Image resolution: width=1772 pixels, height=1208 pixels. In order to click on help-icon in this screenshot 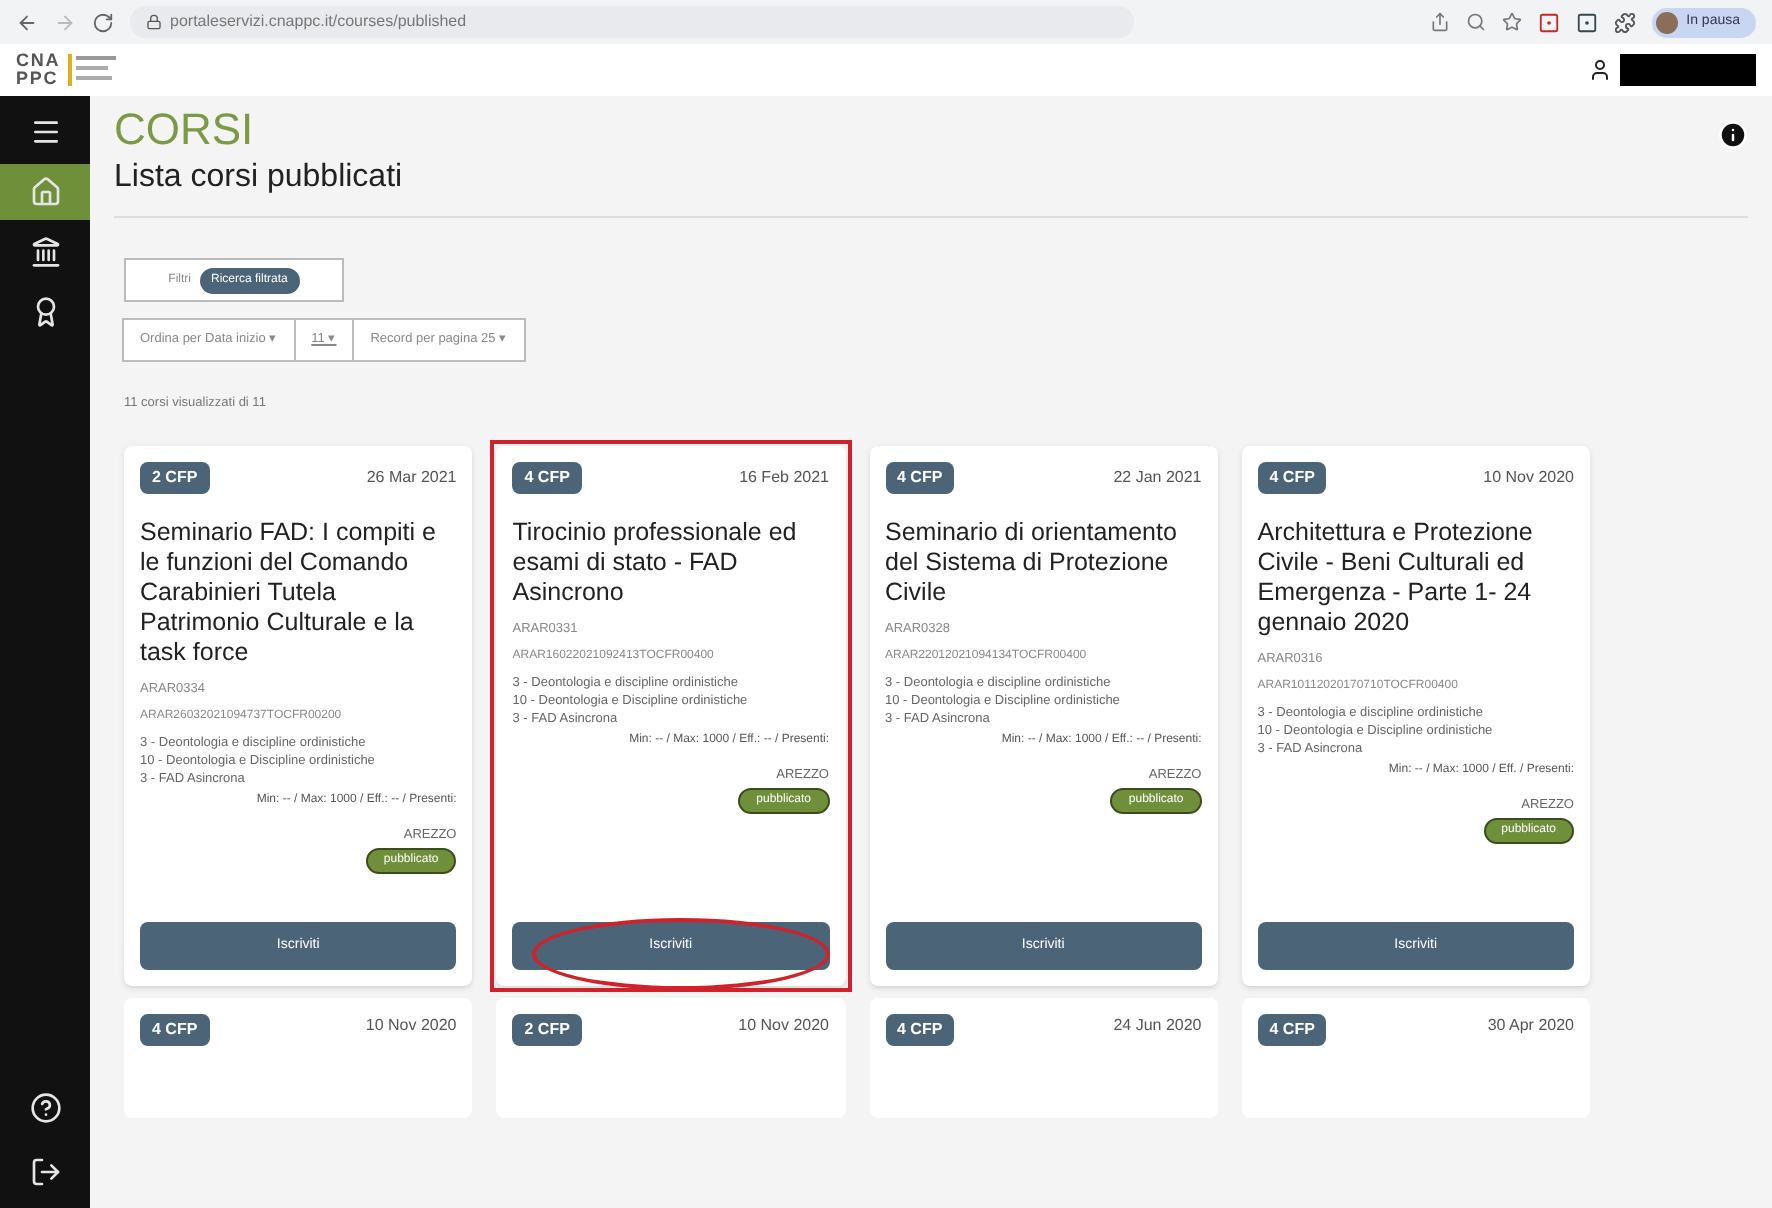, I will do `click(45, 1108)`.